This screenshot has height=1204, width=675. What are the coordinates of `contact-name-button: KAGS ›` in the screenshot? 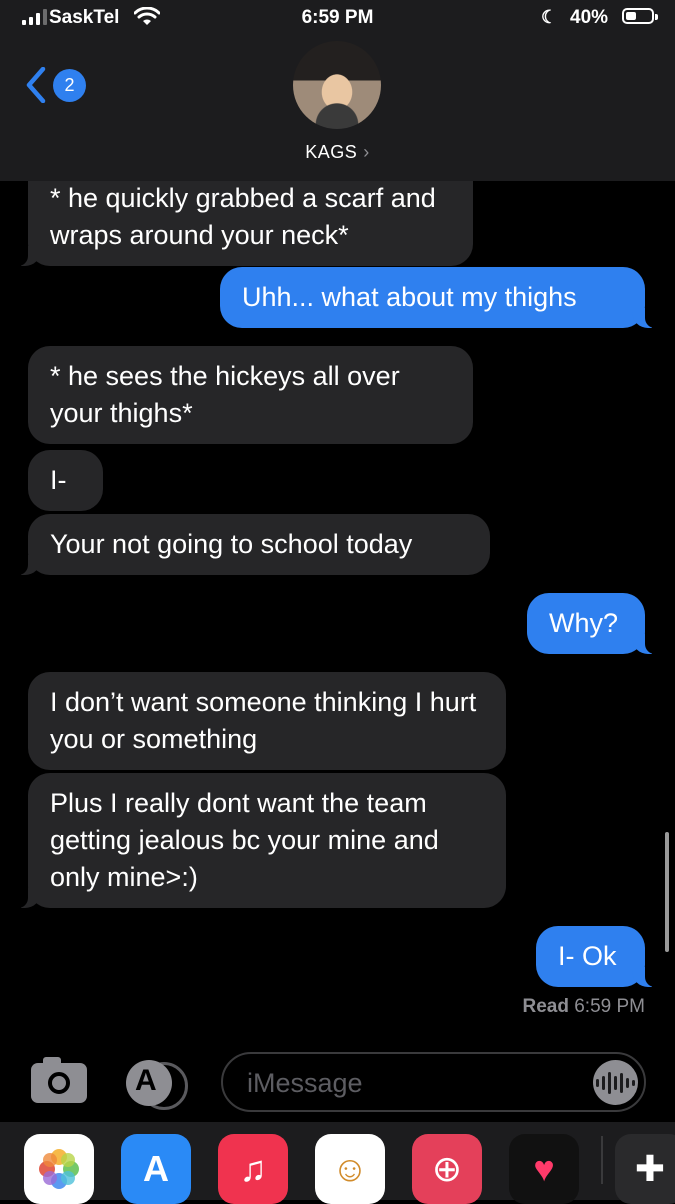 It's located at (337, 152).